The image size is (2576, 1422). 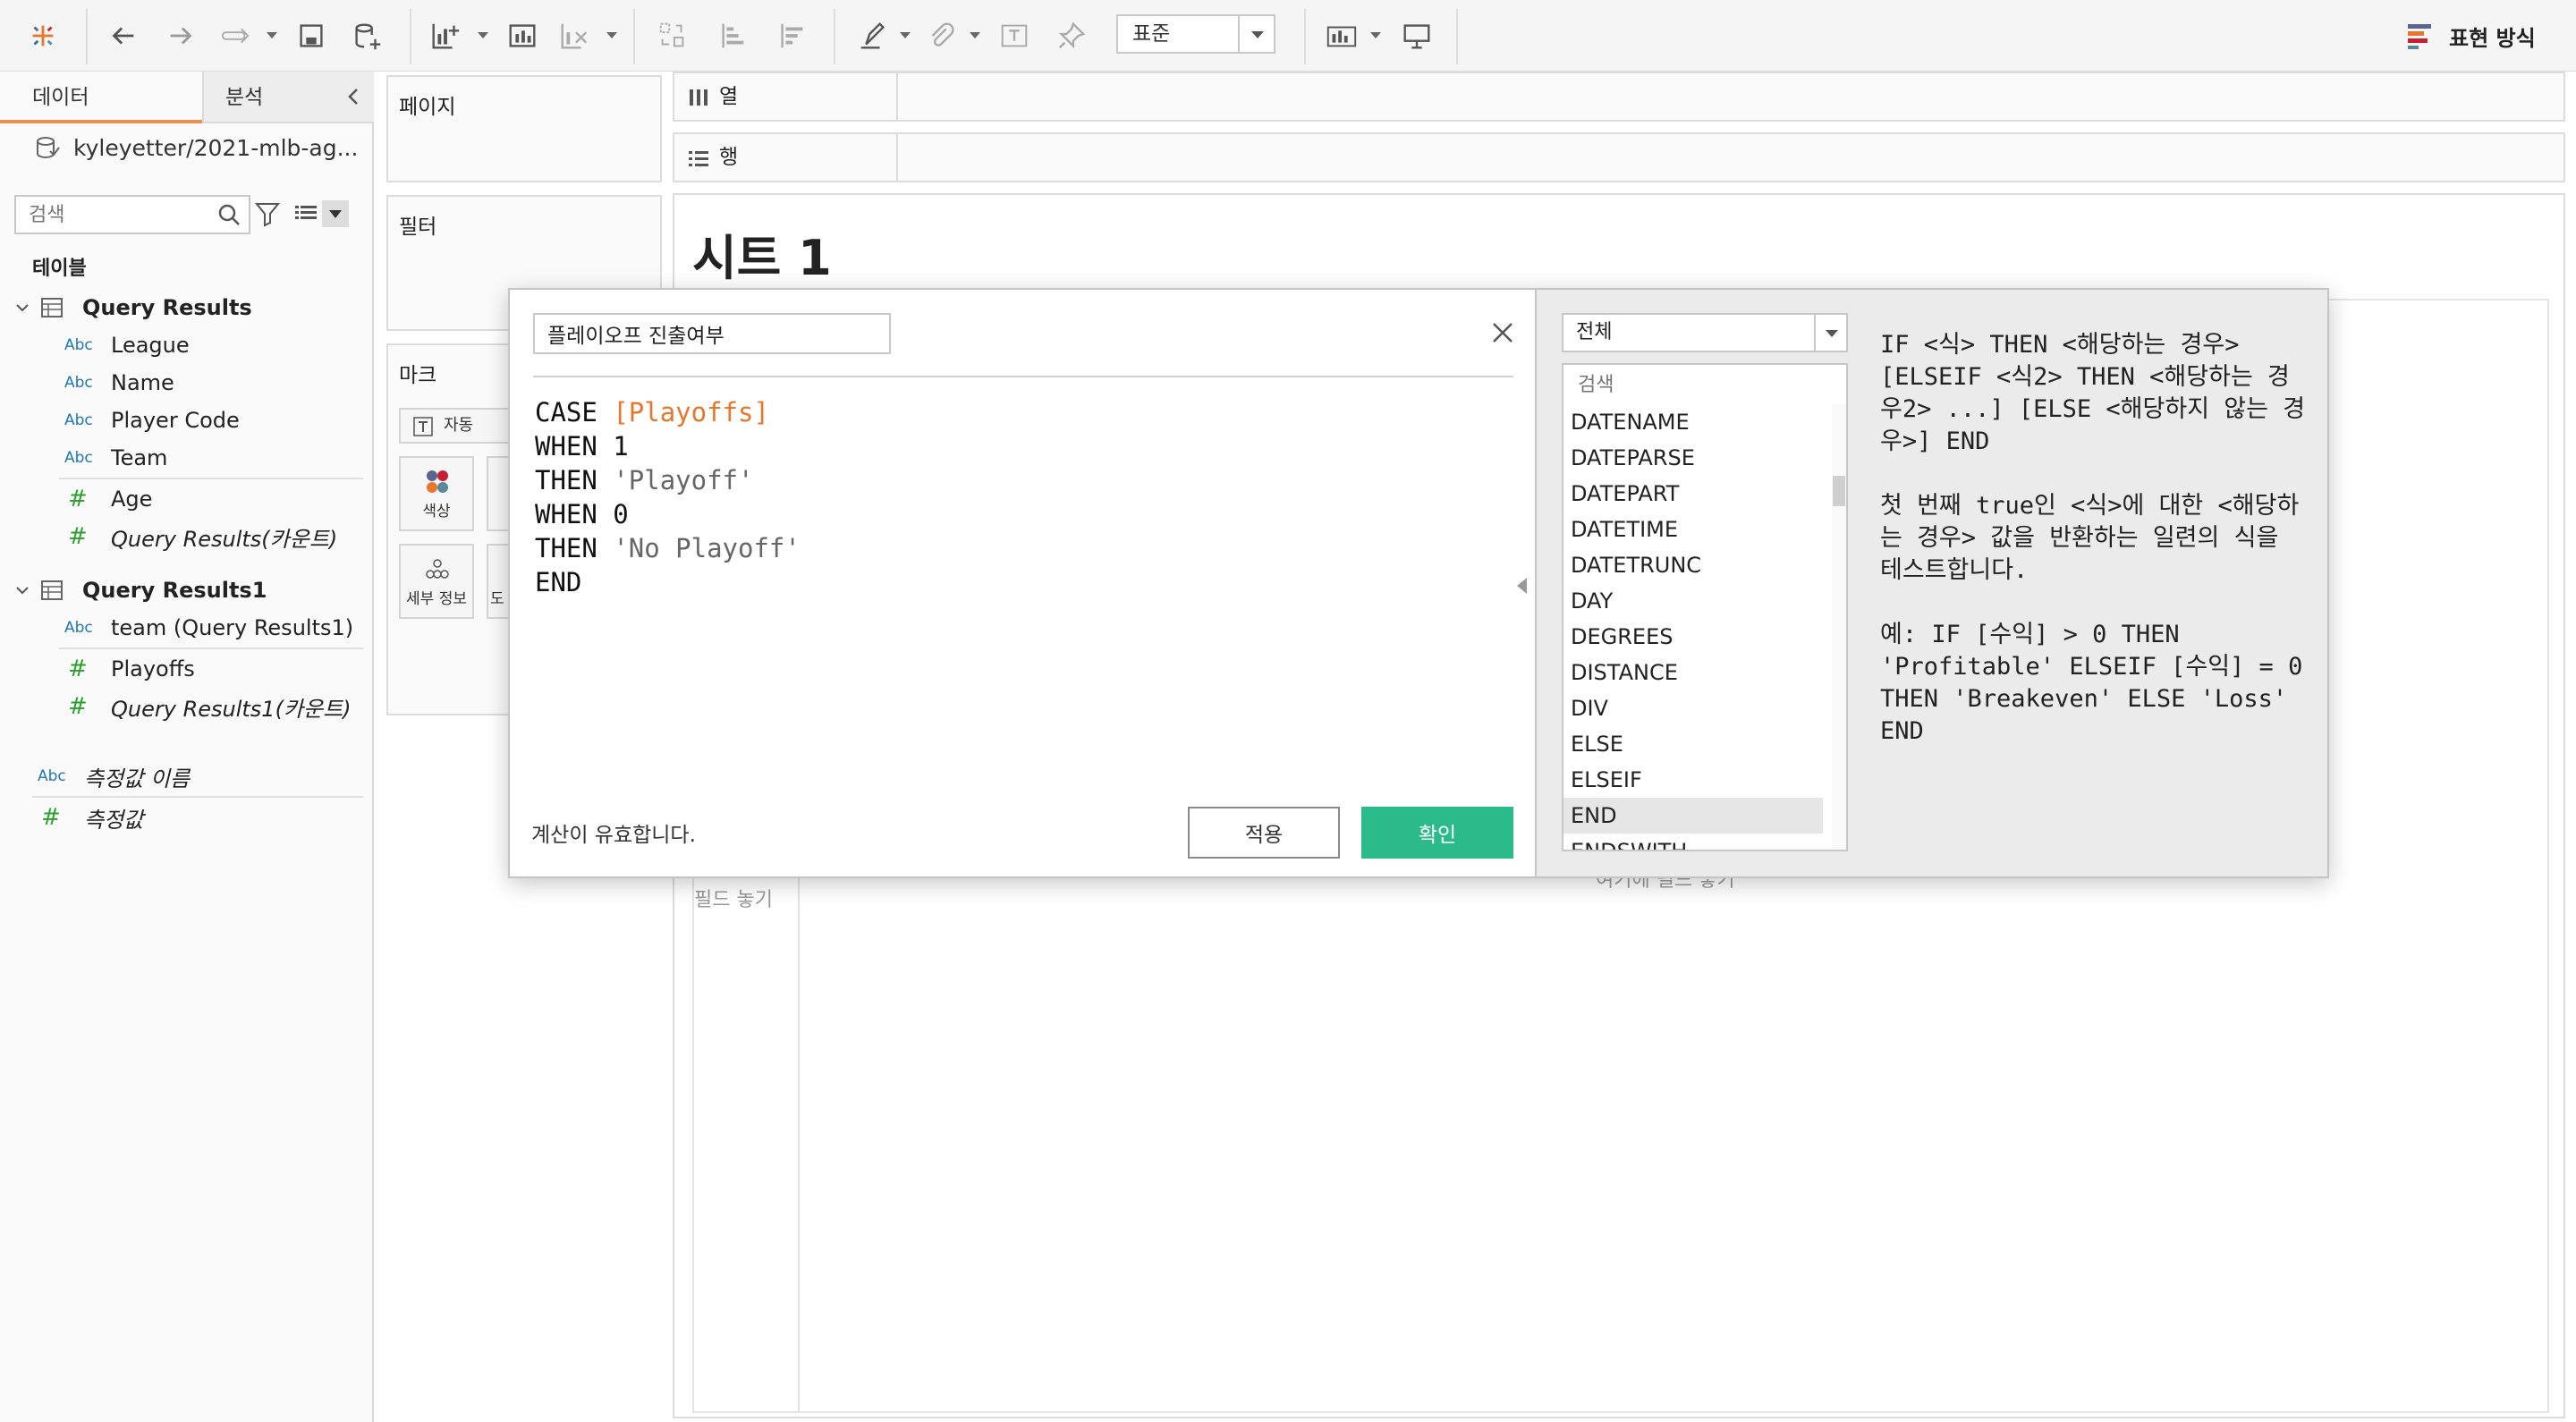 What do you see at coordinates (208, 706) in the screenshot?
I see `field-query-results1-count: # Query Results1(카운트)` at bounding box center [208, 706].